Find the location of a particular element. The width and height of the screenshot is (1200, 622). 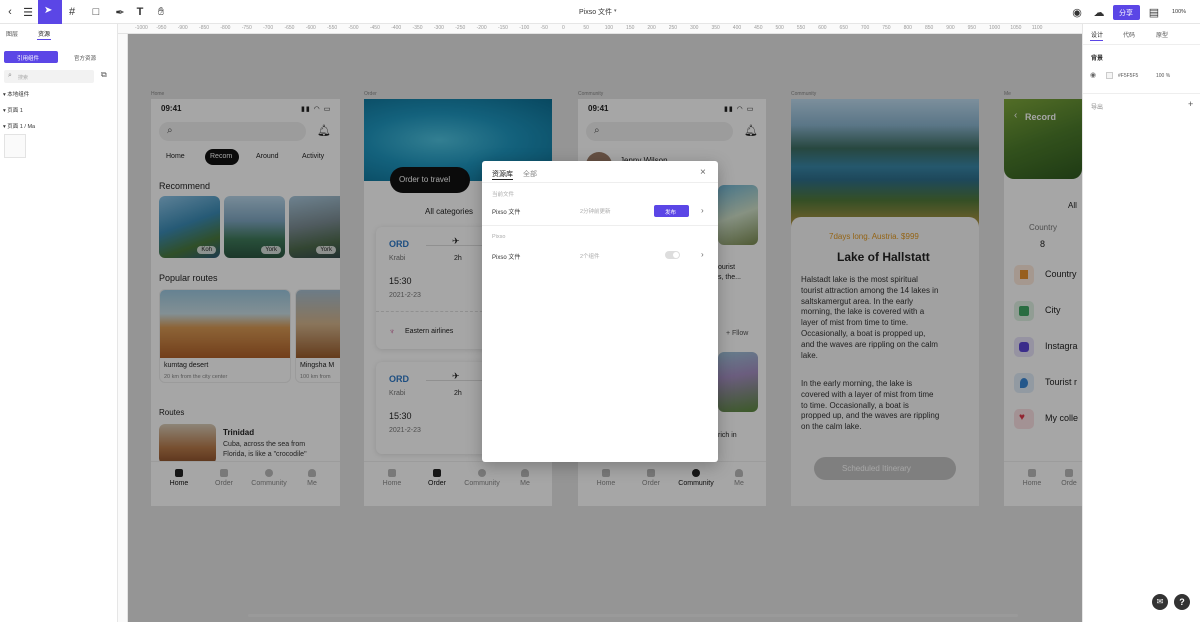

chat-icon: ✉ is located at coordinates (1160, 602).